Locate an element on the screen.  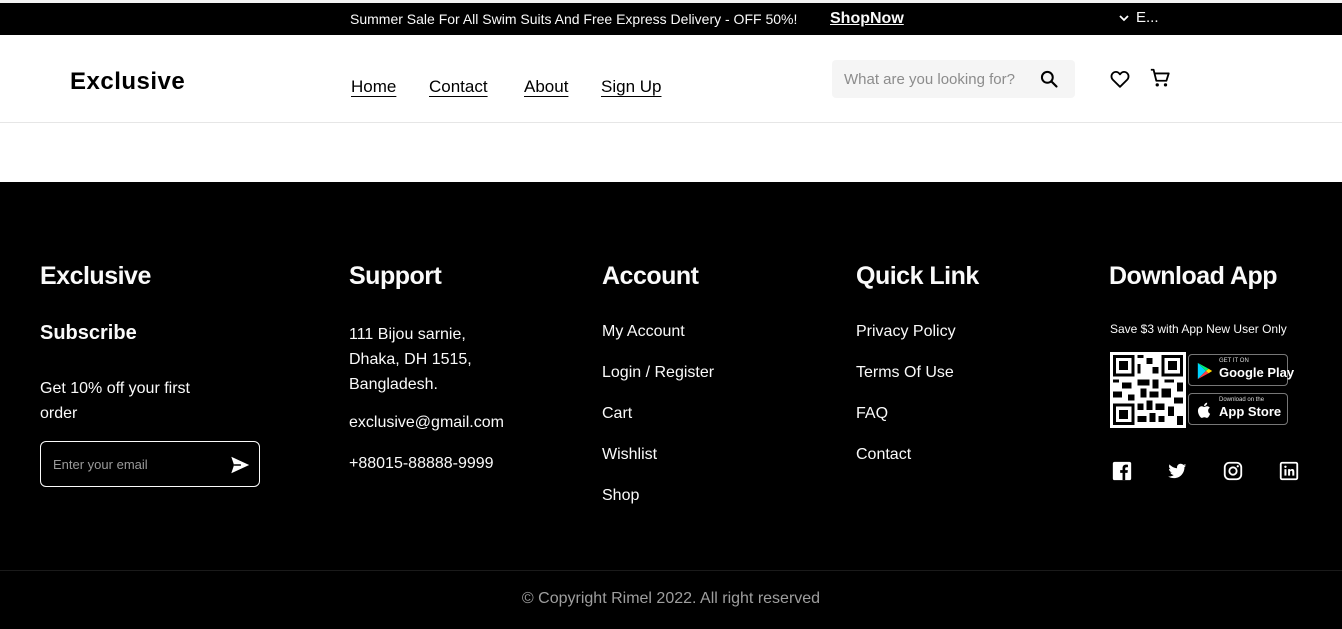
account-link-login-register: Login / Register is located at coordinates (658, 373).